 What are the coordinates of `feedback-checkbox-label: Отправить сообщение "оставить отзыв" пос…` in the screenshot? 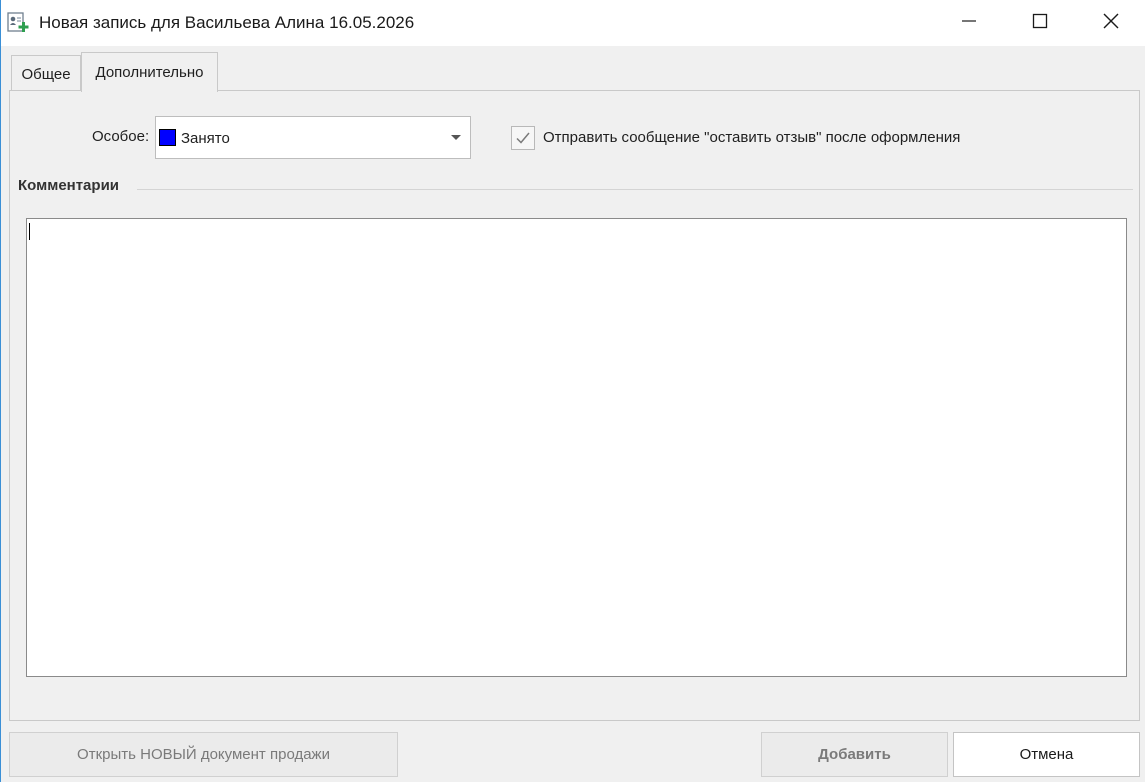 It's located at (751, 137).